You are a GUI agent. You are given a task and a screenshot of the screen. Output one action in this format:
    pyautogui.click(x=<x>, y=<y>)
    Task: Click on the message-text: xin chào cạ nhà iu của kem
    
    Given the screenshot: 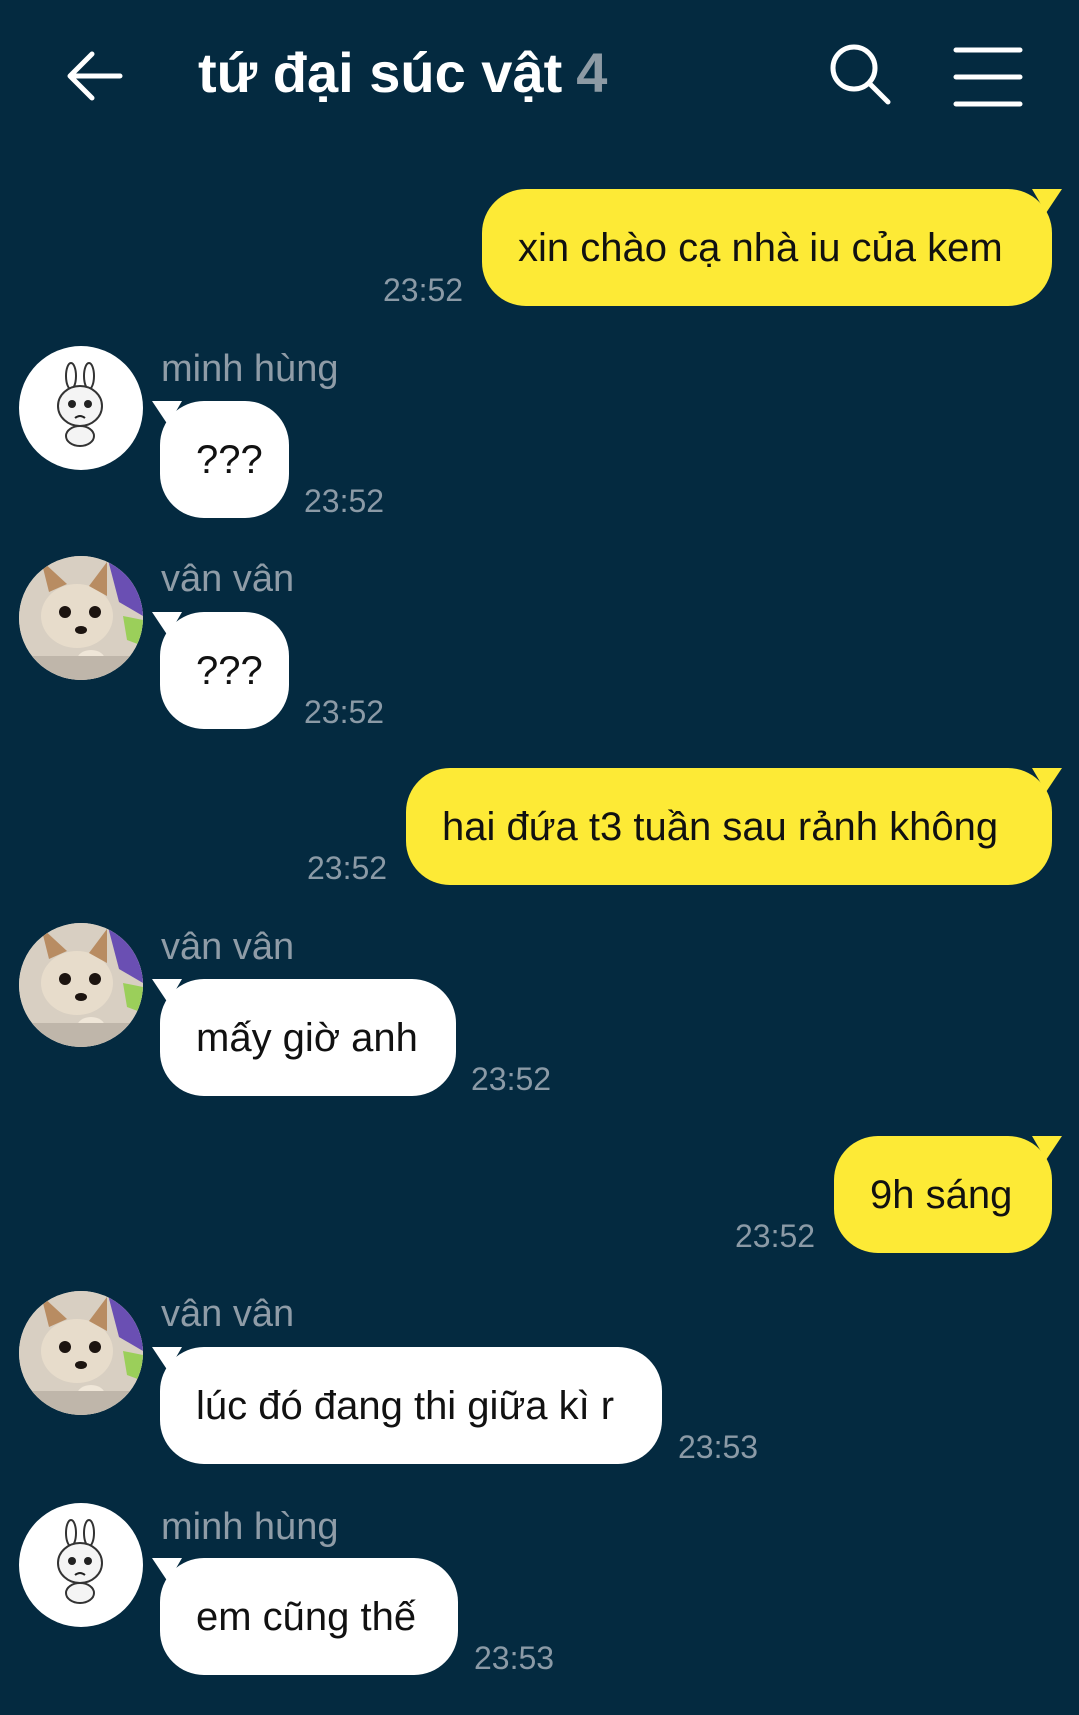 What is the action you would take?
    pyautogui.click(x=760, y=247)
    